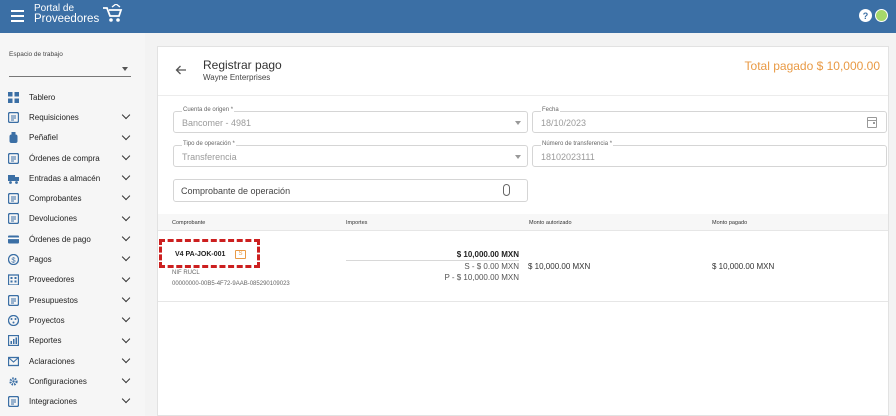 The width and height of the screenshot is (896, 416). What do you see at coordinates (217, 123) in the screenshot?
I see `origin-account-value: Bancomer - 4981` at bounding box center [217, 123].